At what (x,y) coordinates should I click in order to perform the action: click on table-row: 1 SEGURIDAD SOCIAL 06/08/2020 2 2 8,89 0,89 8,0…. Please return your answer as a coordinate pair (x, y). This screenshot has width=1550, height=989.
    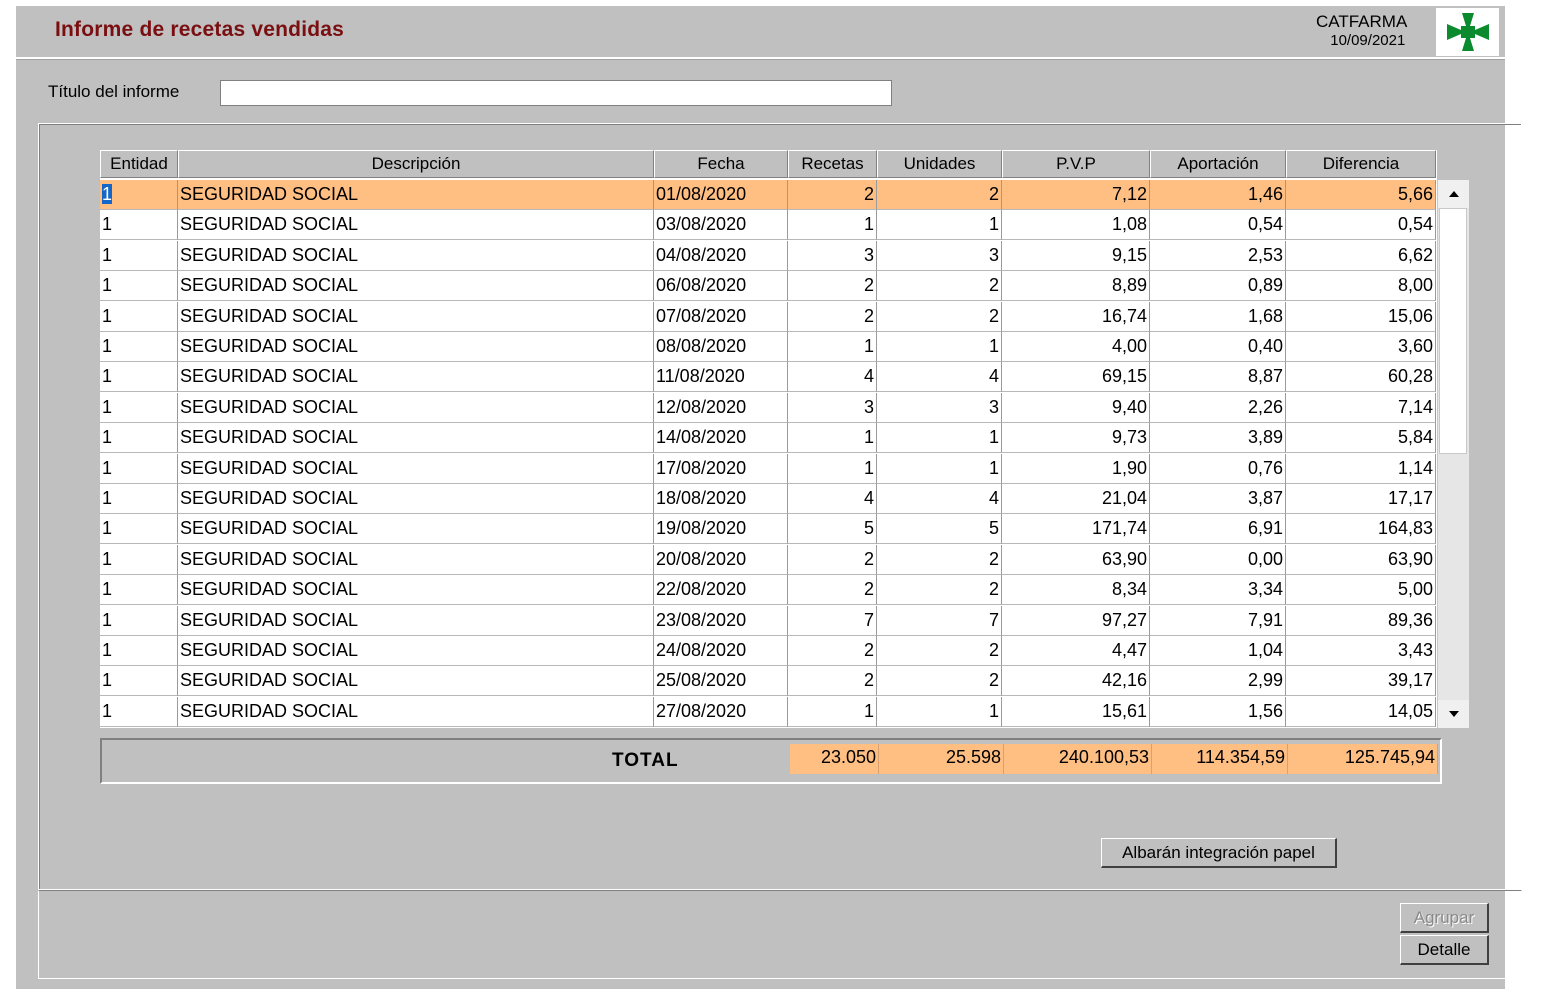
    Looking at the image, I should click on (768, 286).